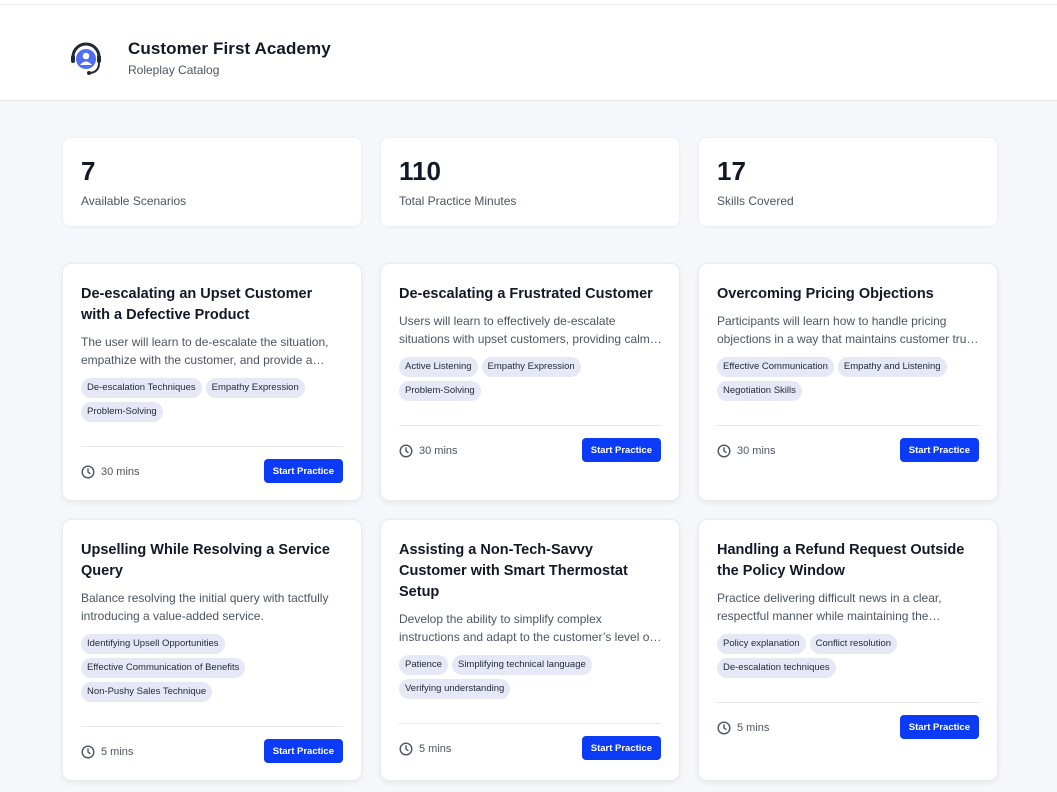 This screenshot has height=792, width=1057. What do you see at coordinates (892, 367) in the screenshot?
I see `skill-tag: Empathy and Listening` at bounding box center [892, 367].